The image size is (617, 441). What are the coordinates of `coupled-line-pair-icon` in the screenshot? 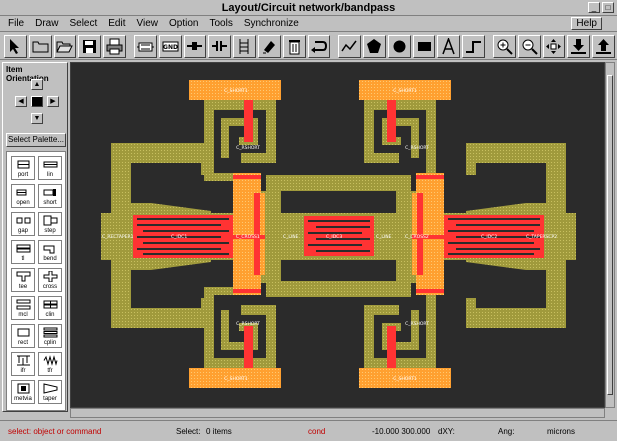 It's located at (50, 332).